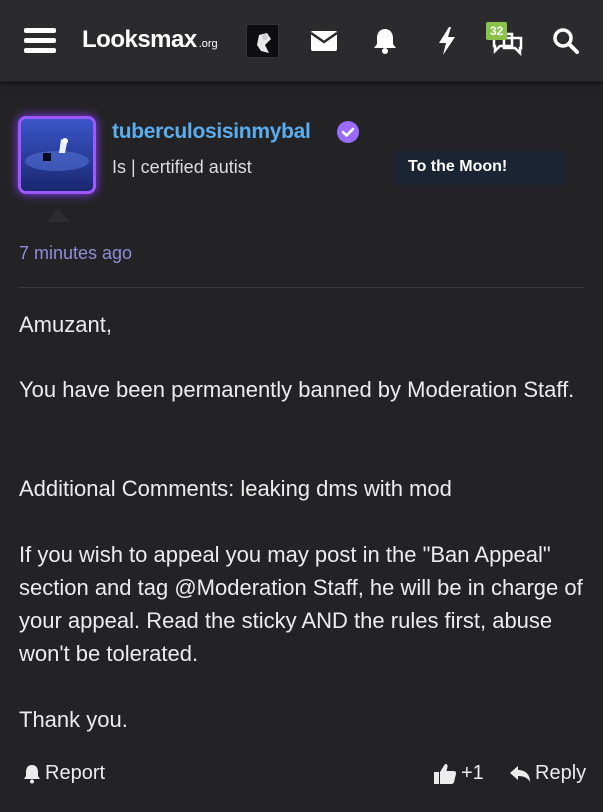 The height and width of the screenshot is (812, 603). I want to click on user-avatar-small, so click(262, 41).